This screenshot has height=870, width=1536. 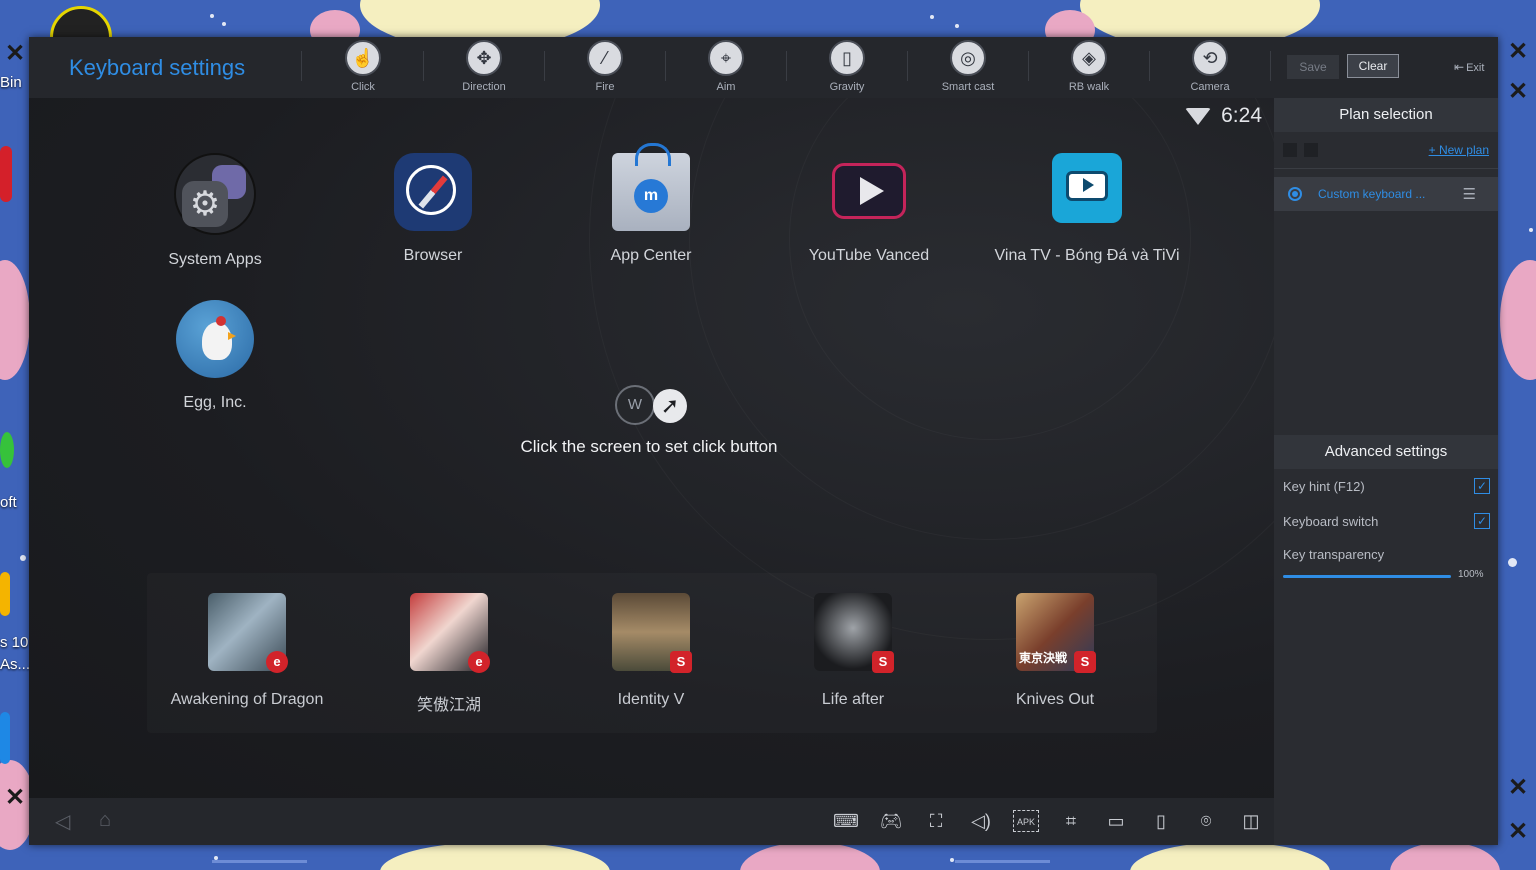 What do you see at coordinates (62, 821) in the screenshot?
I see `back-icon: ◁` at bounding box center [62, 821].